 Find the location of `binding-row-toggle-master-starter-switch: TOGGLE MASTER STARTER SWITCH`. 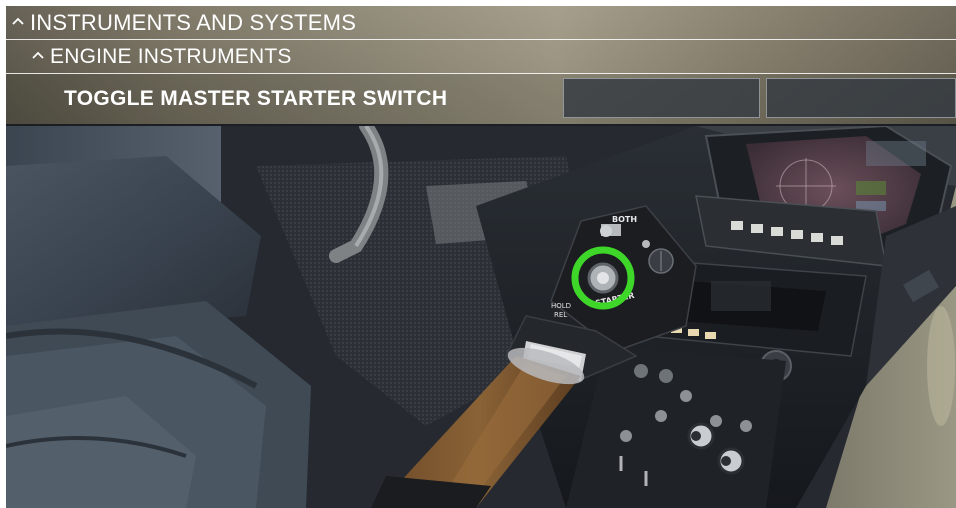

binding-row-toggle-master-starter-switch: TOGGLE MASTER STARTER SWITCH is located at coordinates (481, 99).